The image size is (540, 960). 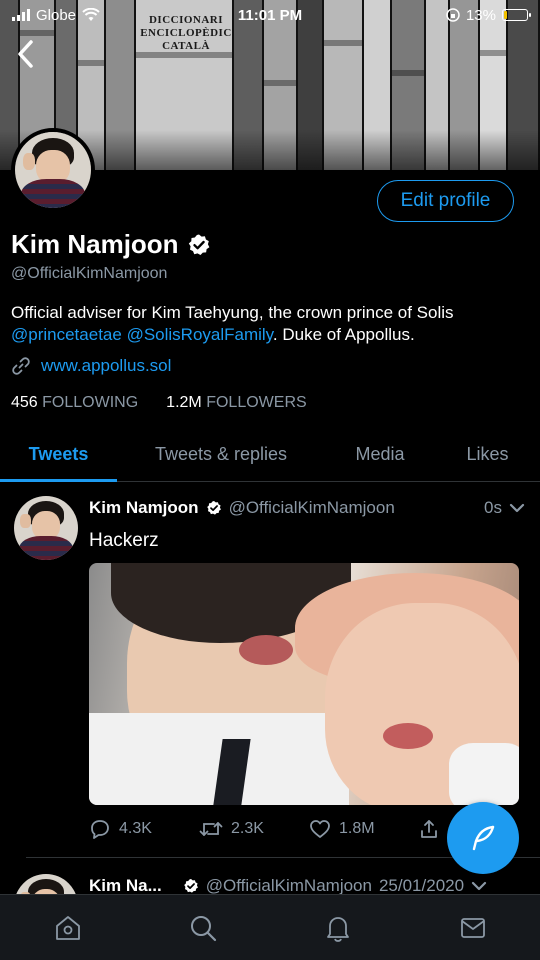 What do you see at coordinates (421, 885) in the screenshot?
I see `tweet-time: 25/01/2020` at bounding box center [421, 885].